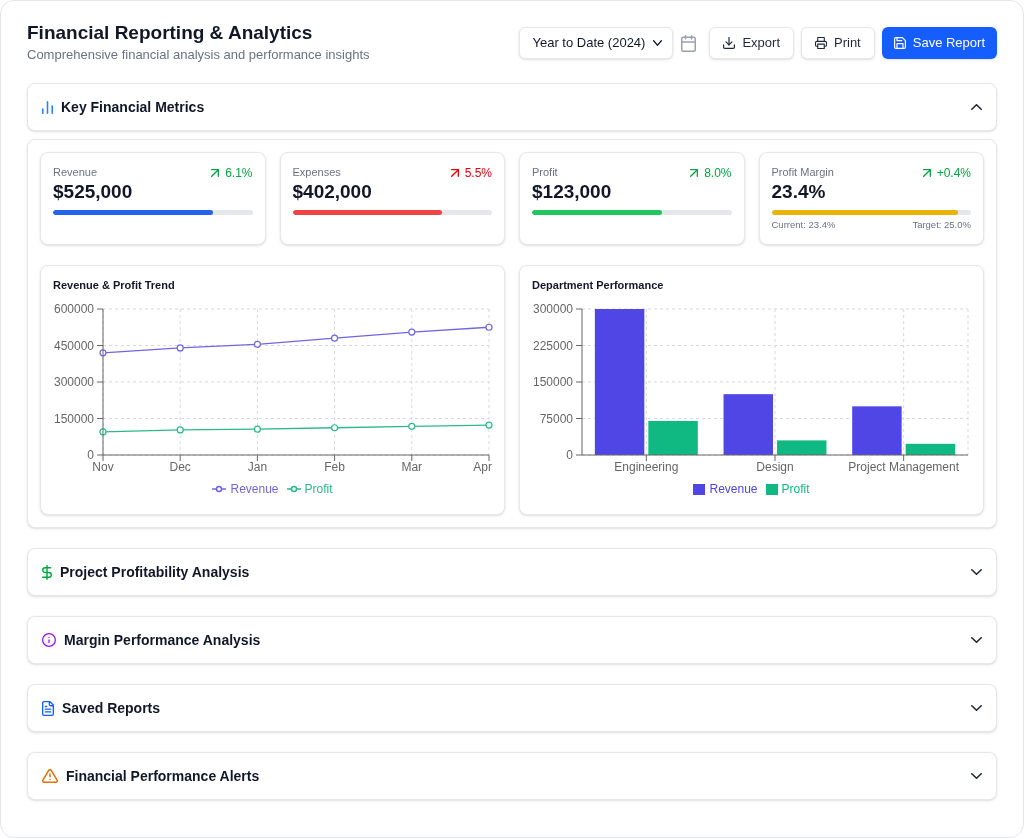 Image resolution: width=1024 pixels, height=838 pixels. I want to click on metric-label: Expenses, so click(317, 172).